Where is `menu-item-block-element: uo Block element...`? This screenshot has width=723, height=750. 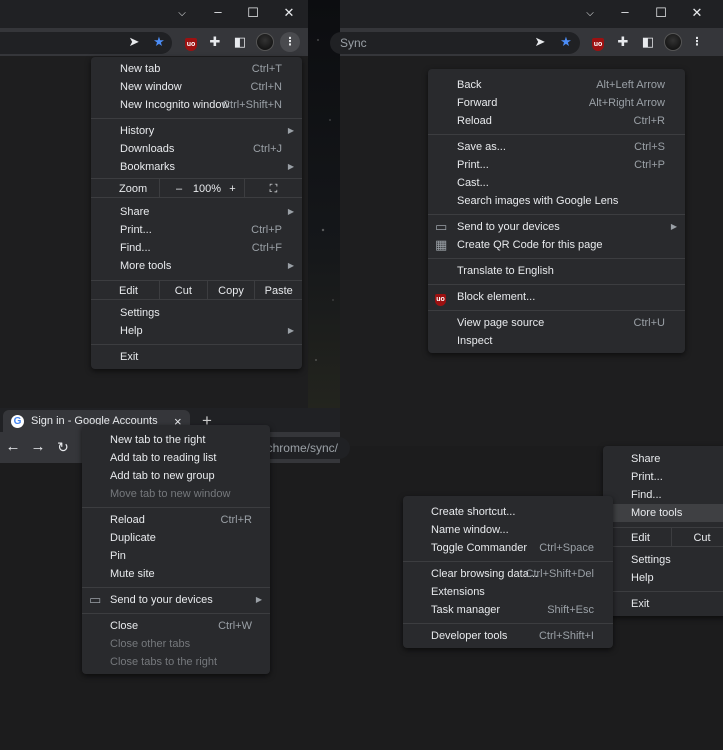
menu-item-block-element: uo Block element... is located at coordinates (556, 297).